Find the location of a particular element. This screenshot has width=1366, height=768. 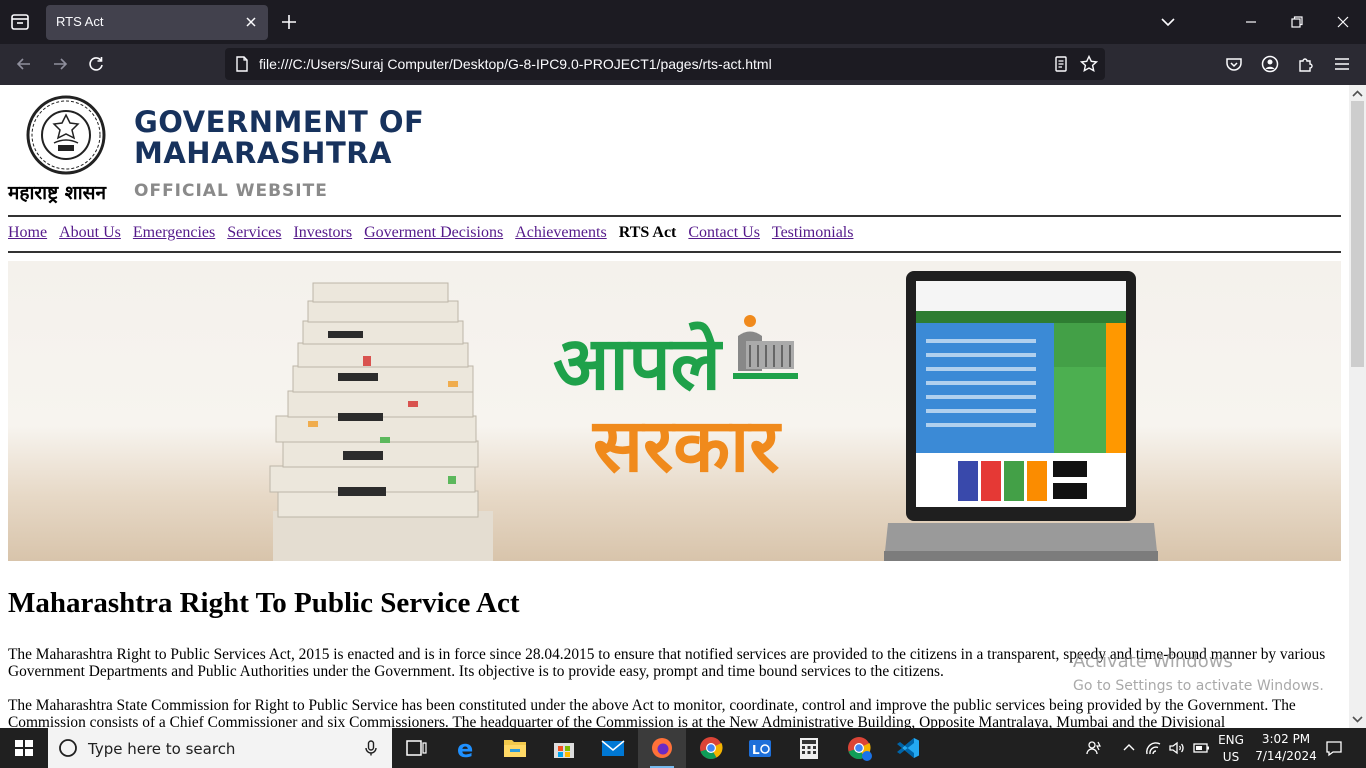

clock: 3:02 PM 7/14/2024 is located at coordinates (1286, 747).